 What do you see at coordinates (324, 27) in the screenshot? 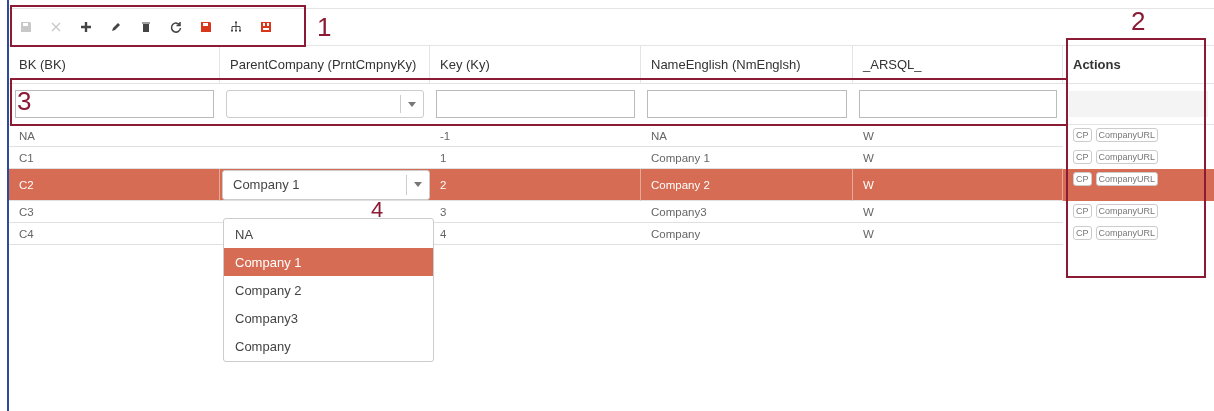
I see `annotation-number: 1` at bounding box center [324, 27].